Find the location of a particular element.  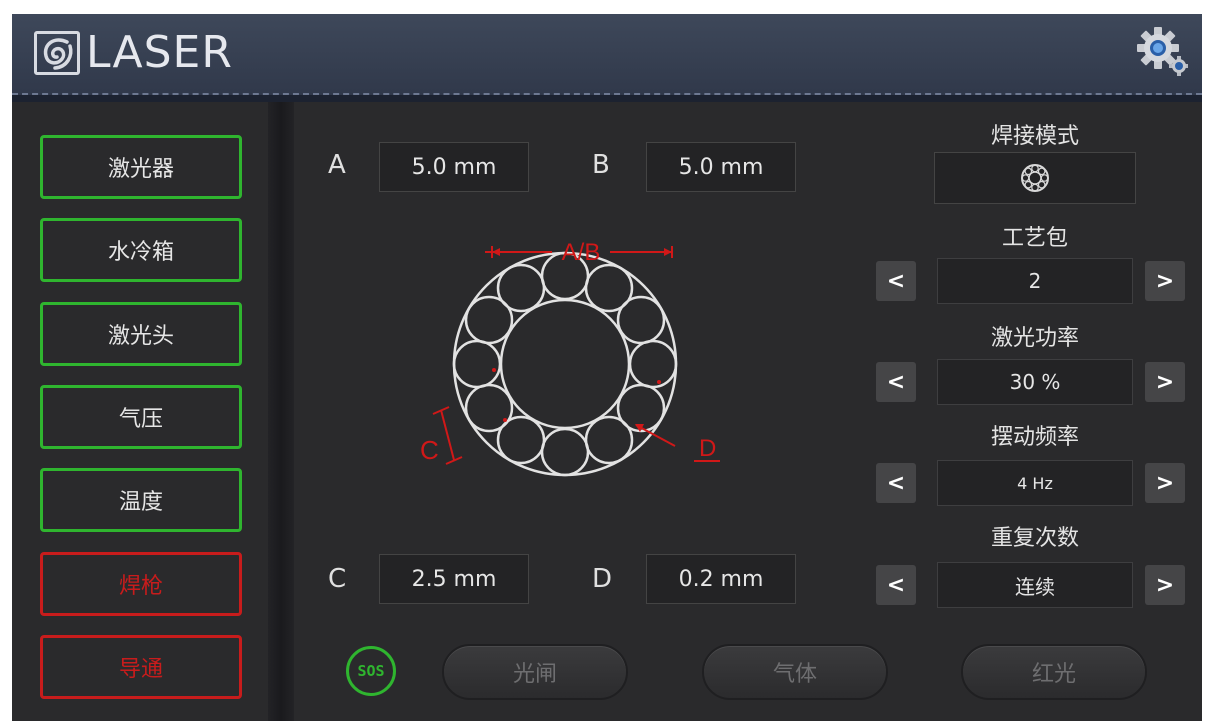

param-a-field: 5.0 mm is located at coordinates (454, 167).